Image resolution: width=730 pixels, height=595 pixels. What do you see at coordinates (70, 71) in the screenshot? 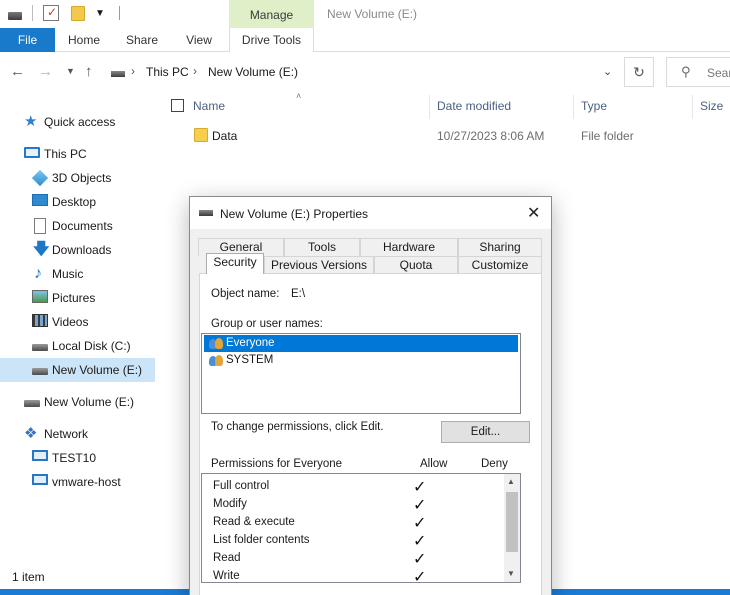
I see `recent-locations-icon: ▼` at bounding box center [70, 71].